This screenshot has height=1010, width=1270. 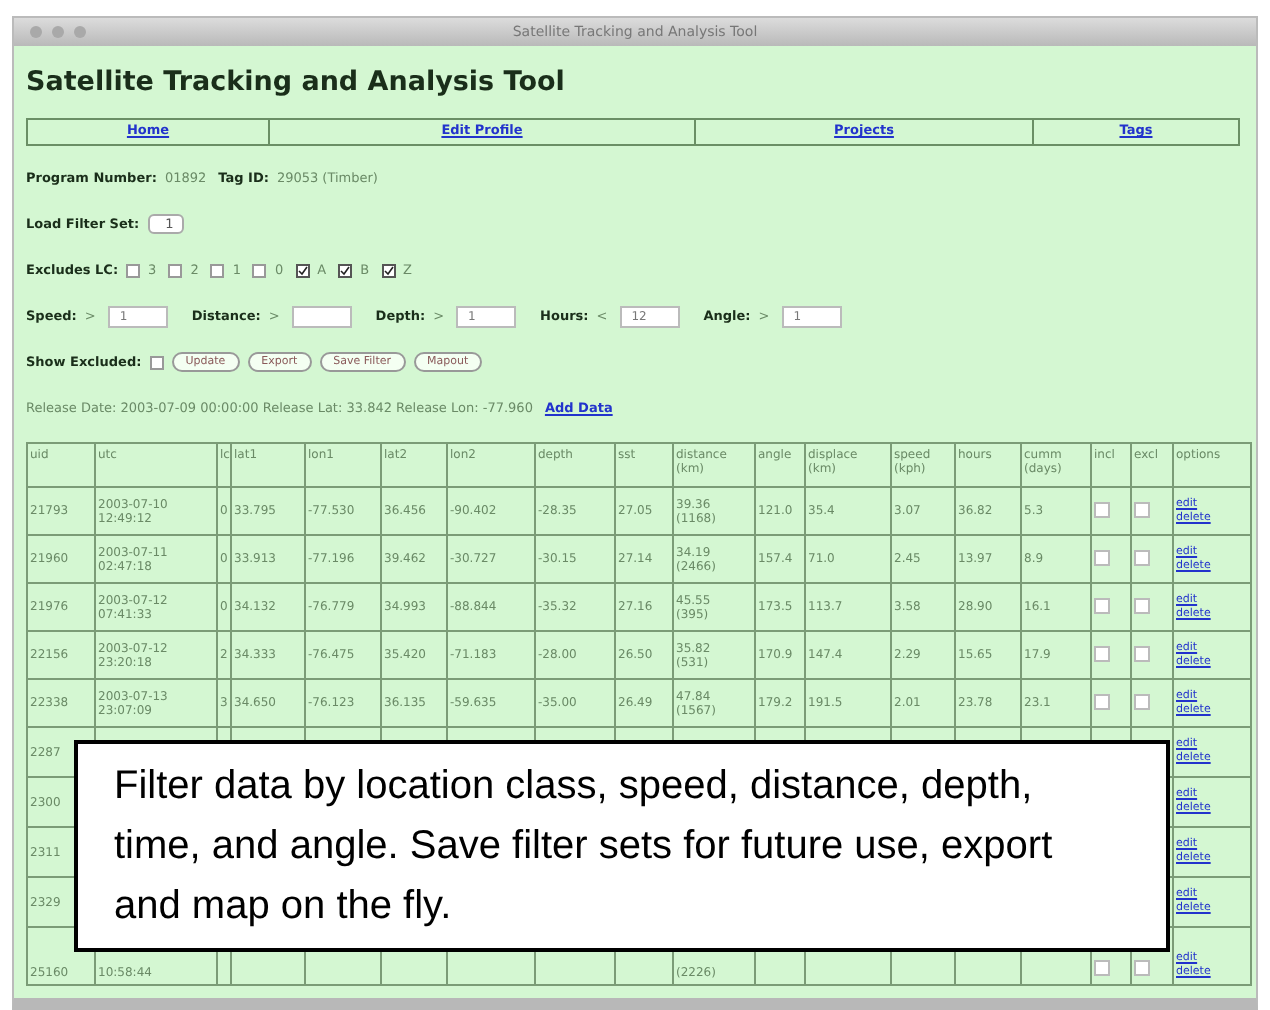 I want to click on input-field, so click(x=321, y=316).